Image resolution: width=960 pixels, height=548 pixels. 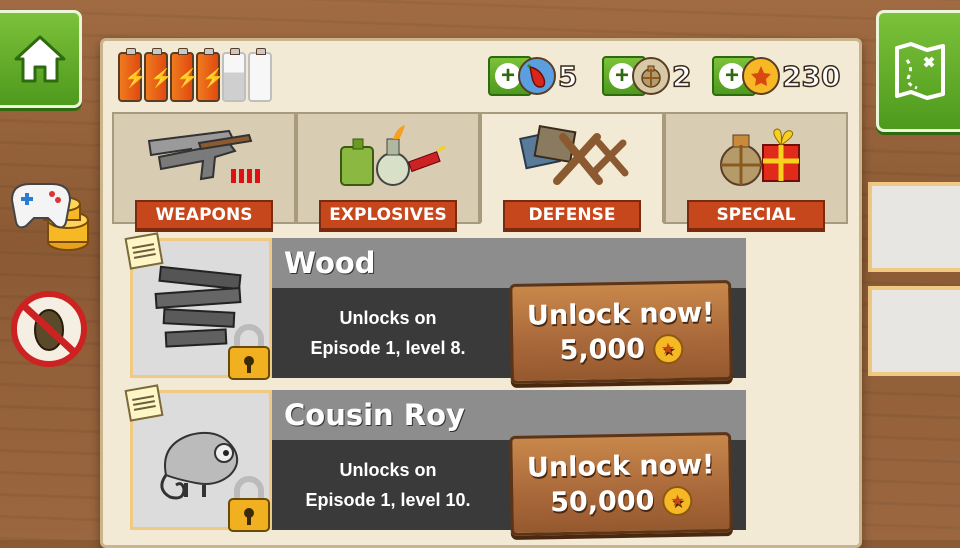 I want to click on energy-meter: ⚡ ⚡ ⚡ ⚡, so click(x=195, y=75).